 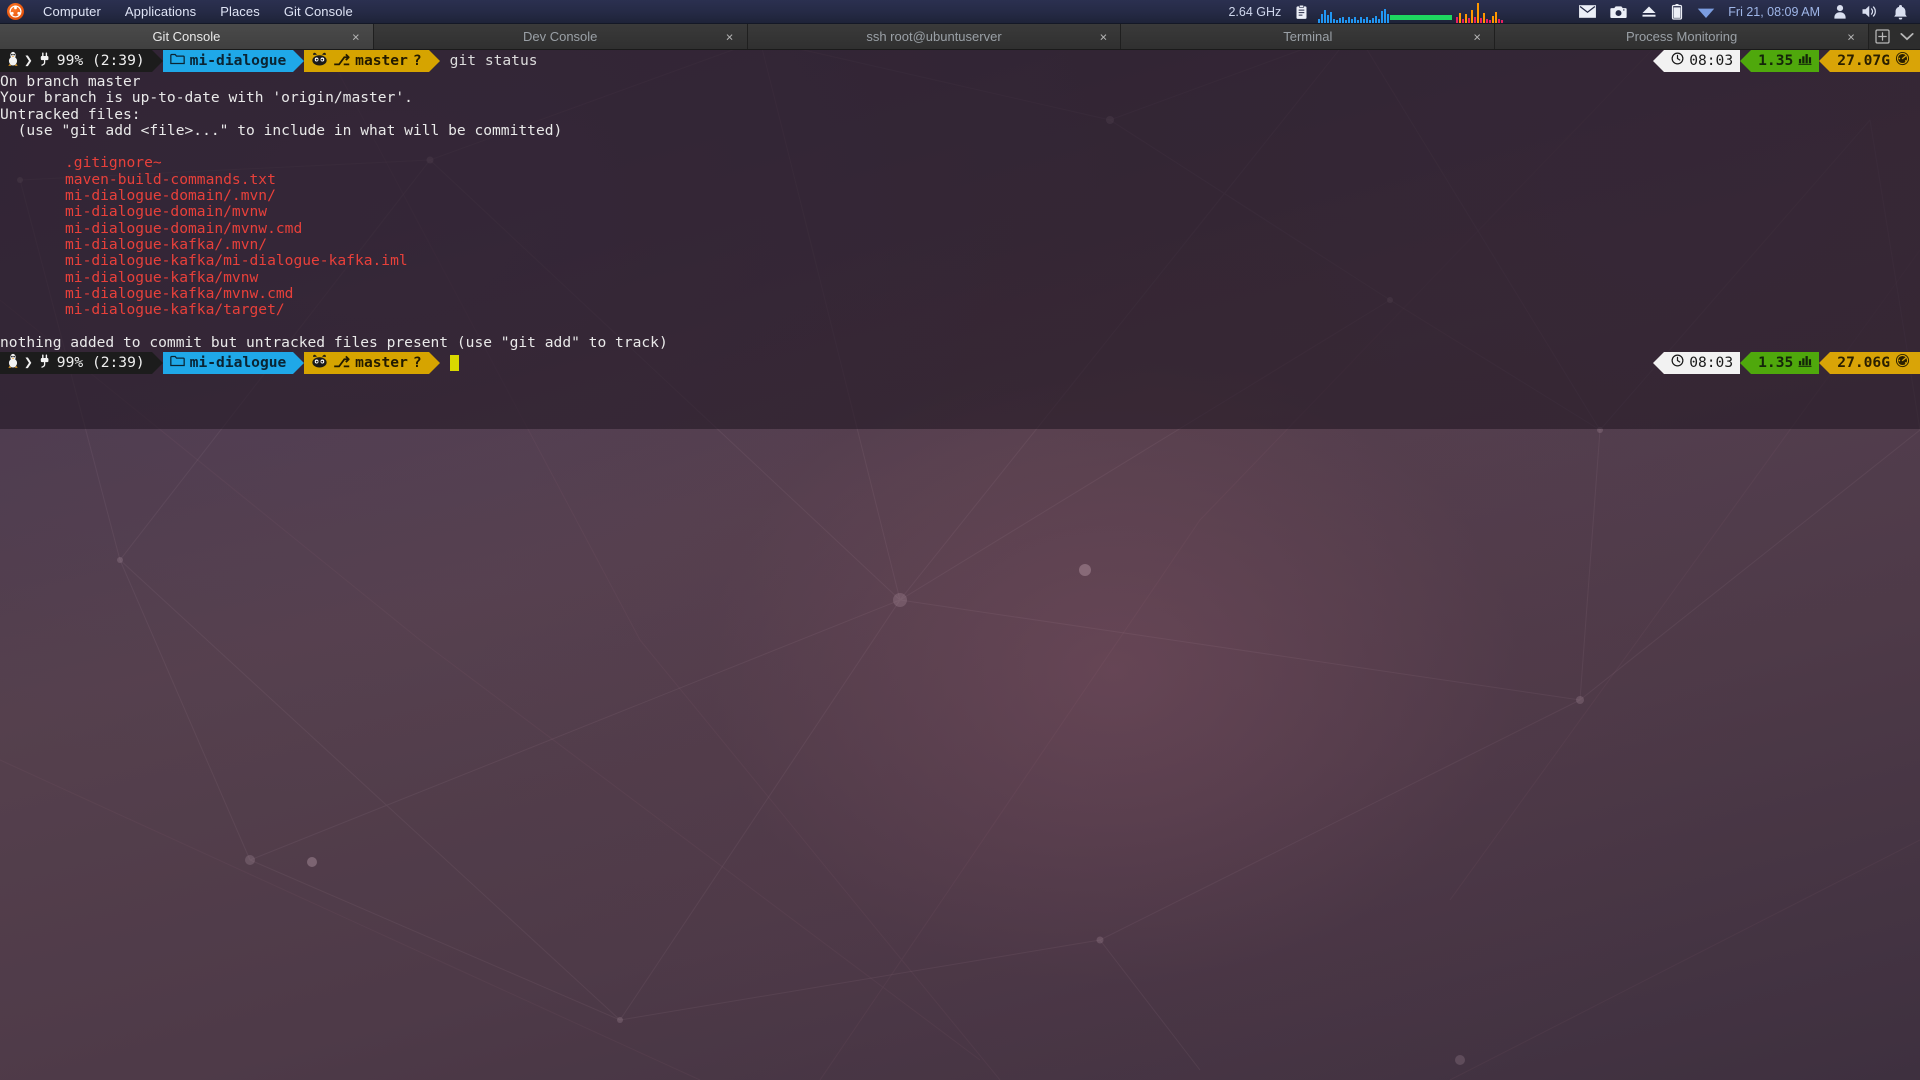 What do you see at coordinates (15, 11) in the screenshot?
I see `ubuntu-logo-icon` at bounding box center [15, 11].